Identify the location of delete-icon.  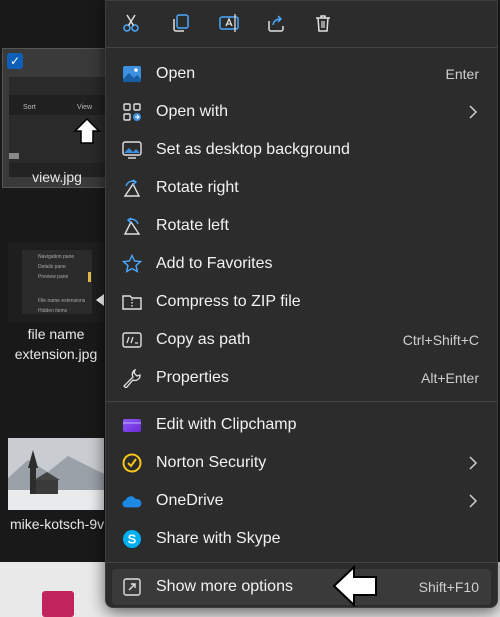
(323, 23).